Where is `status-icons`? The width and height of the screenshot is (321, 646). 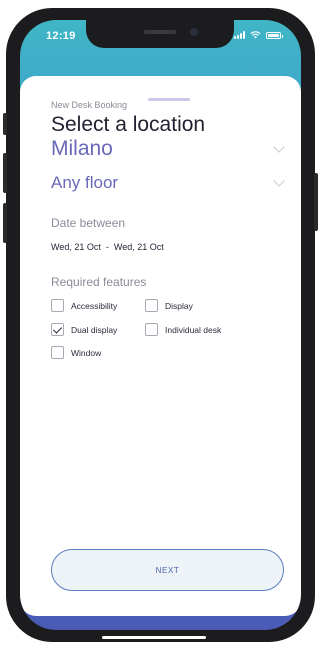 status-icons is located at coordinates (258, 35).